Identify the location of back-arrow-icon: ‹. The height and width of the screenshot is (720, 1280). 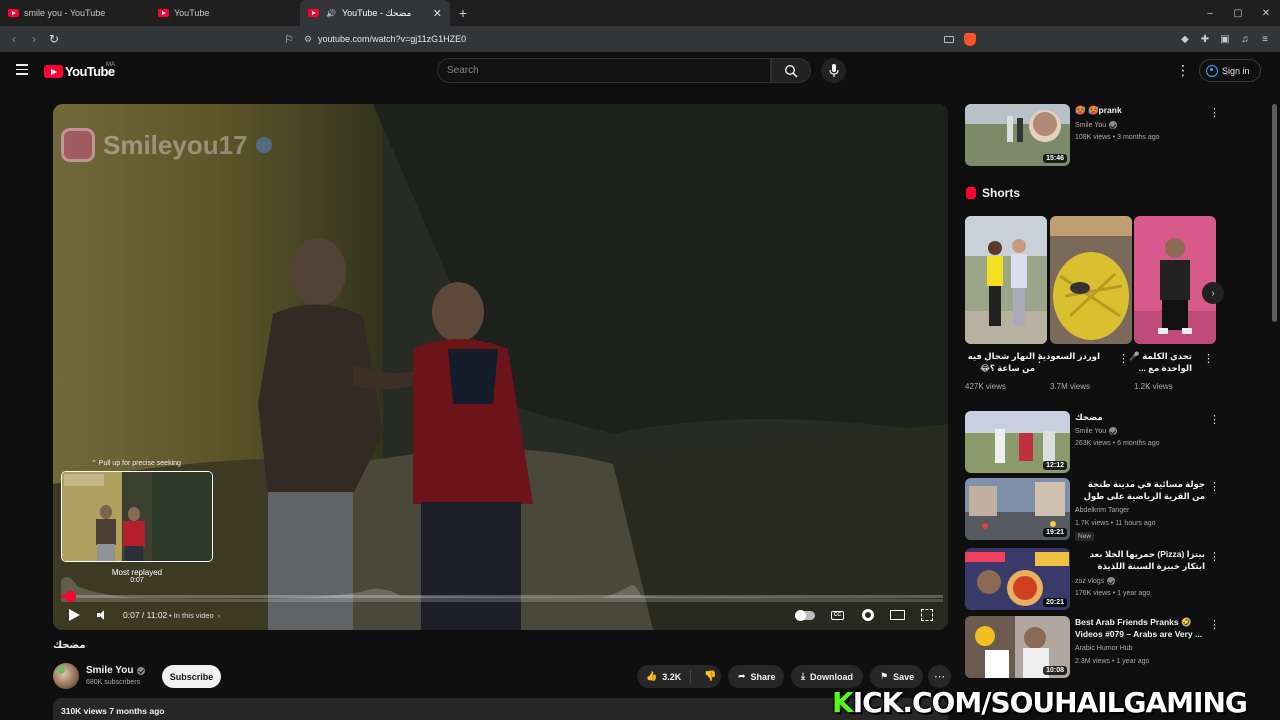
(14, 39).